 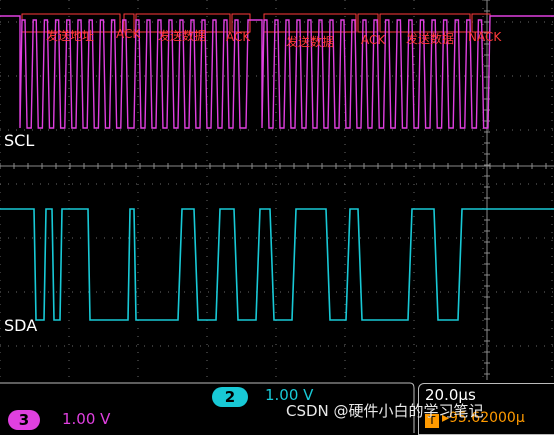 What do you see at coordinates (70, 36) in the screenshot?
I see `annotation-send-address: 发送地址` at bounding box center [70, 36].